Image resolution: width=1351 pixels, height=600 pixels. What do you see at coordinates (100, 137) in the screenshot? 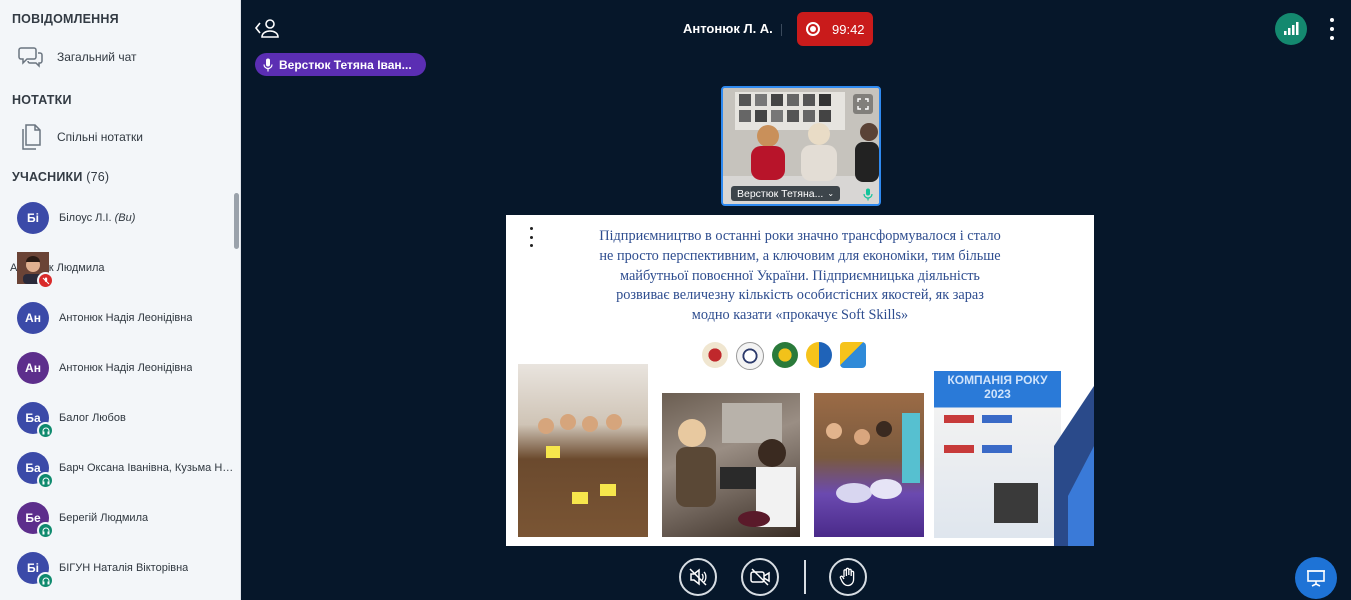
I see `shared-notes-label: Спільні нотатки` at bounding box center [100, 137].